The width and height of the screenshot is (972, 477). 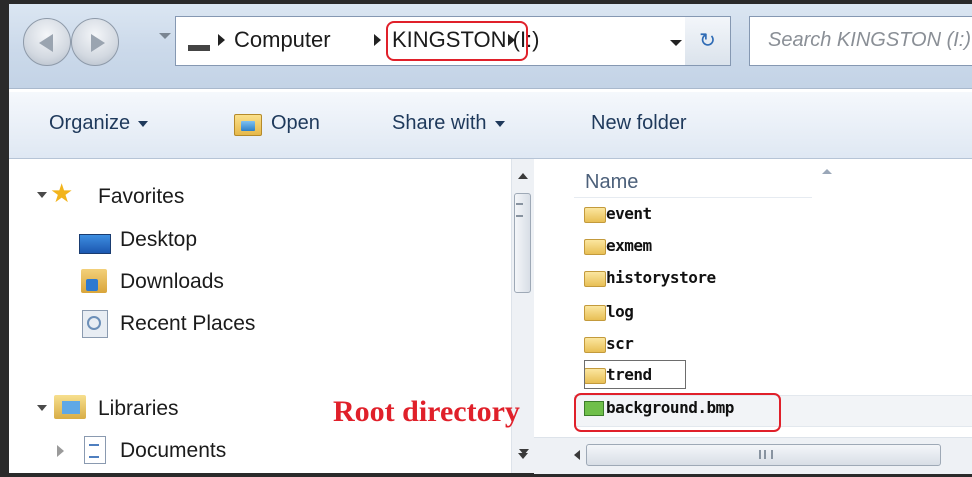 I want to click on open-button: Open, so click(x=295, y=123).